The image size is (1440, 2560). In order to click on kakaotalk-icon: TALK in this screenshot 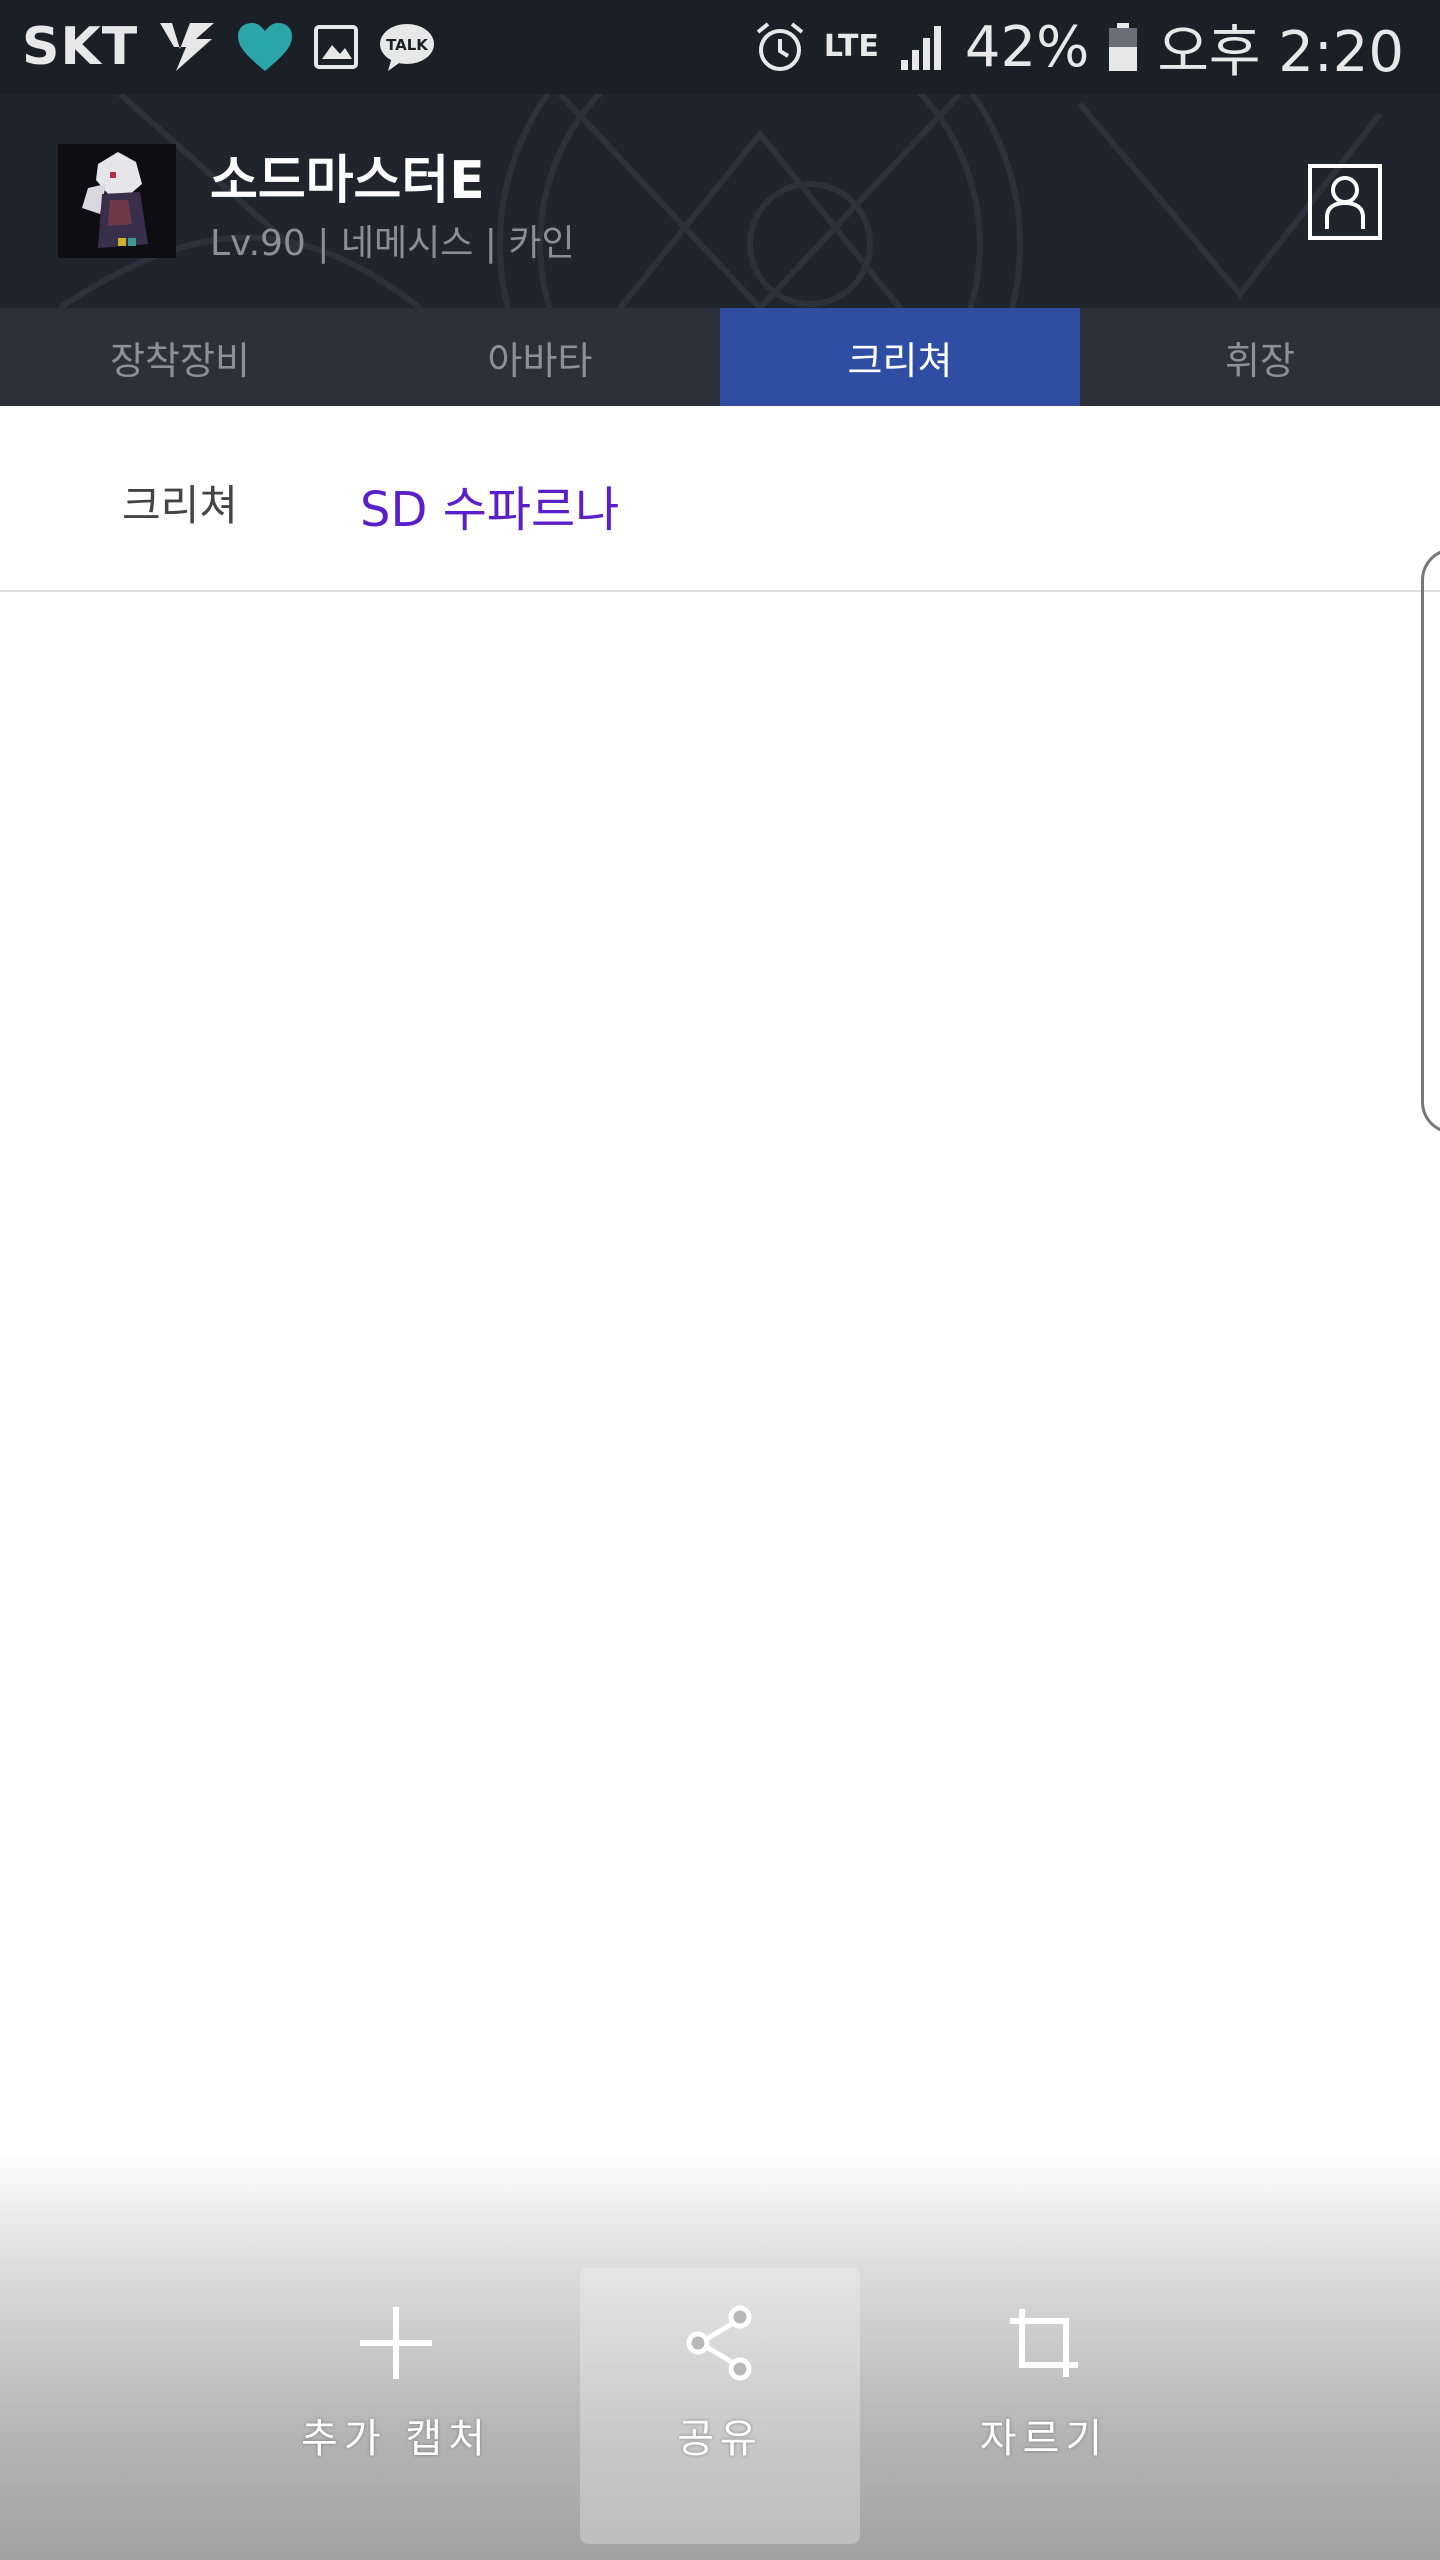, I will do `click(407, 47)`.